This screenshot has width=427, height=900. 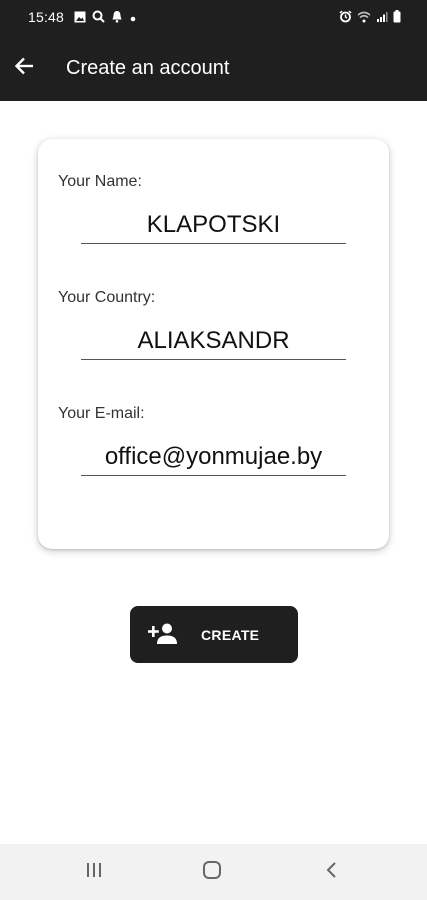 What do you see at coordinates (213, 225) in the screenshot?
I see `name-field` at bounding box center [213, 225].